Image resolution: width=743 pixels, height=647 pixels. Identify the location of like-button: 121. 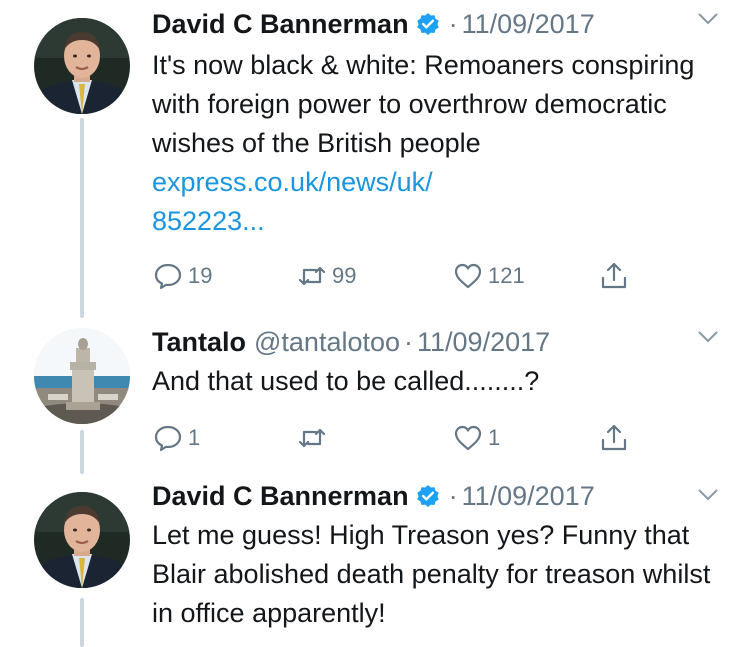
(488, 276).